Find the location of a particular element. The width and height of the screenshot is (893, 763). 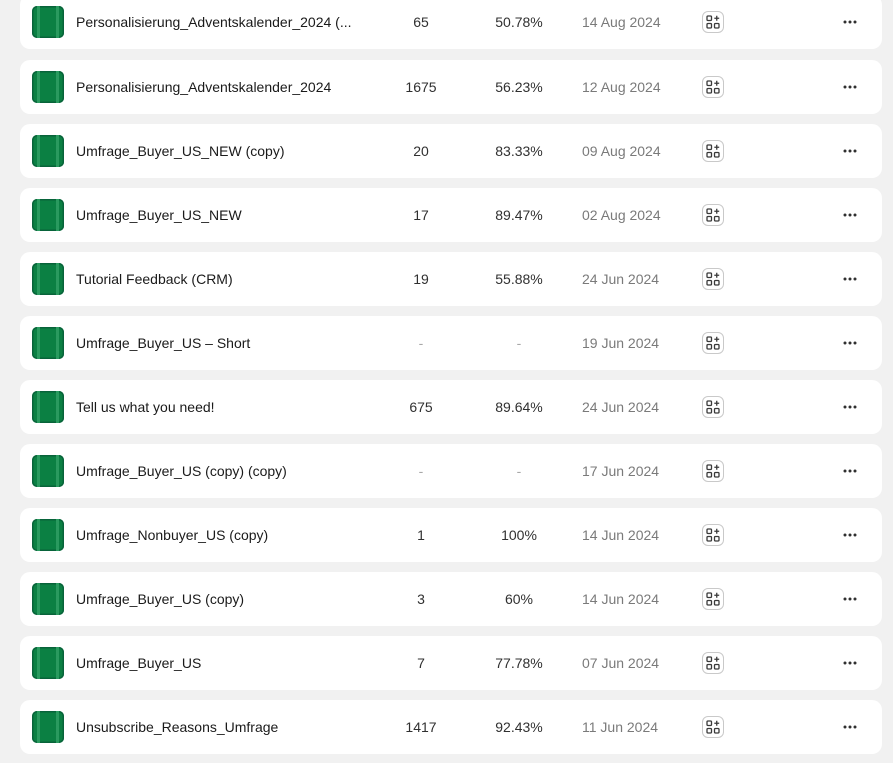

survey-name: Tell us what you need! is located at coordinates (145, 407).